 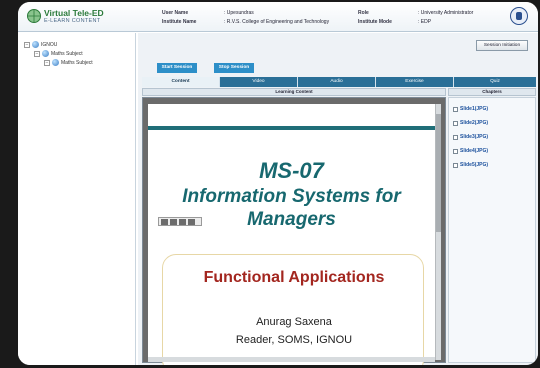 What do you see at coordinates (291, 359) in the screenshot?
I see `horizontal-scrollbar` at bounding box center [291, 359].